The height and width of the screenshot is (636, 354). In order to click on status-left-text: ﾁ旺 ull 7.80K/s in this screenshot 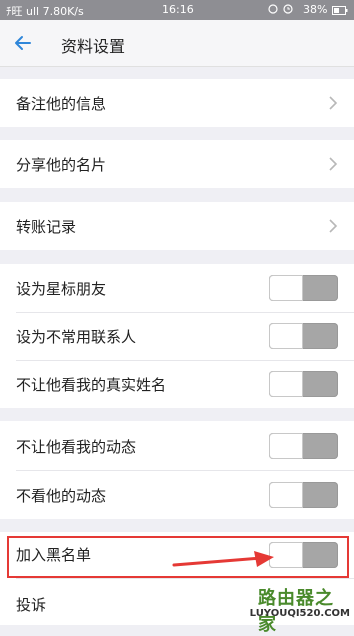, I will do `click(45, 11)`.